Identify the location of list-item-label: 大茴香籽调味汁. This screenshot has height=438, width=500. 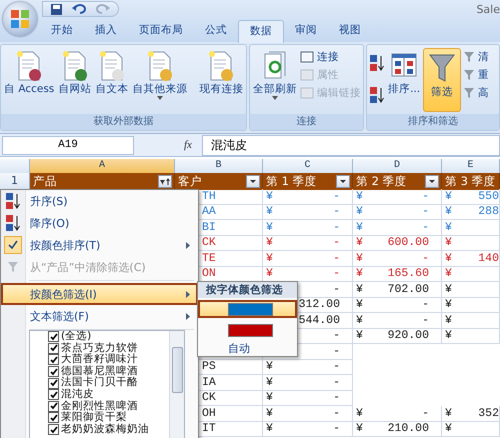
(99, 360).